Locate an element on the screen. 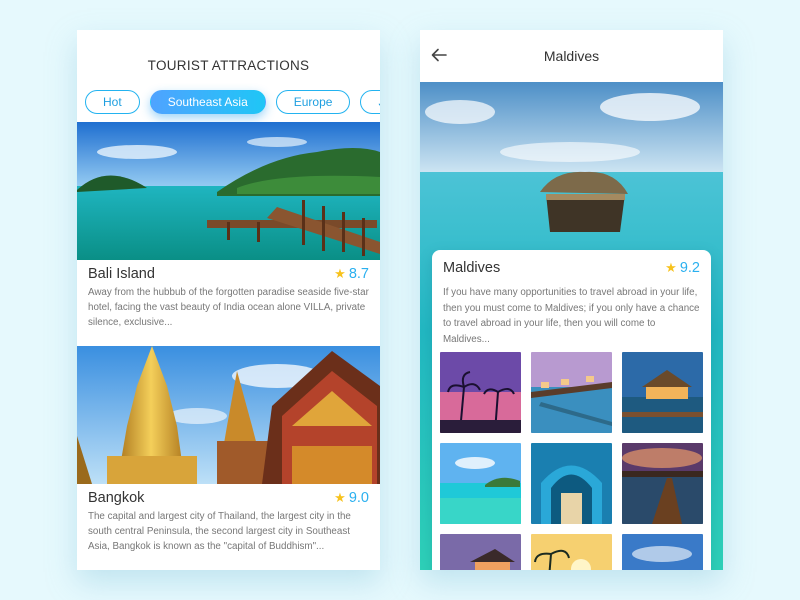  rating-value: 9.0 is located at coordinates (358, 498).